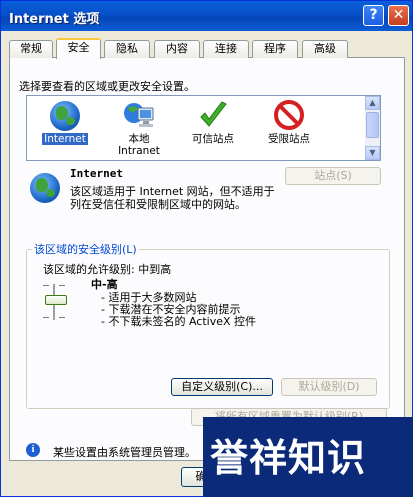 The width and height of the screenshot is (413, 497). I want to click on help-button: ?, so click(373, 15).